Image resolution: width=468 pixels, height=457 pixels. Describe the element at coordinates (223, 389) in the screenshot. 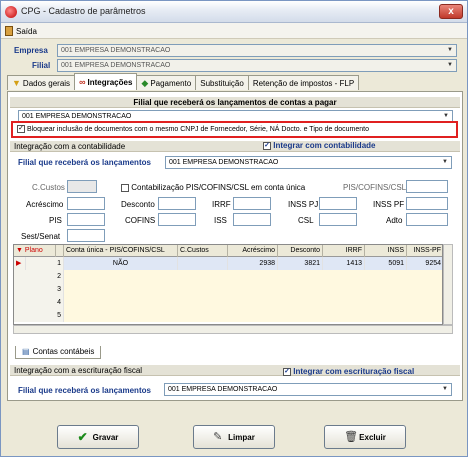

I see `fiscal-filial-value: 001 EMPRESA DEMONSTRACAO` at that location.